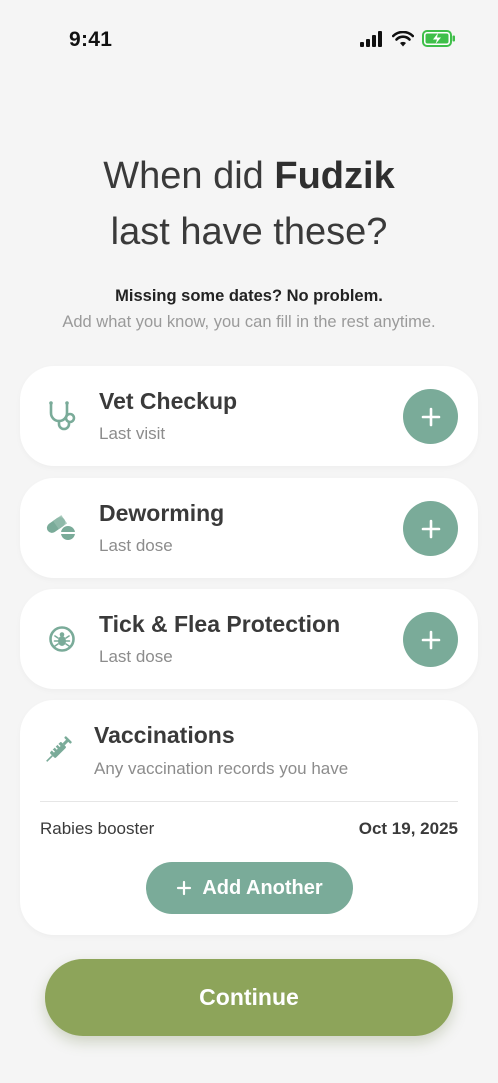 This screenshot has width=498, height=1083. Describe the element at coordinates (91, 39) in the screenshot. I see `status-time: 9:41` at that location.